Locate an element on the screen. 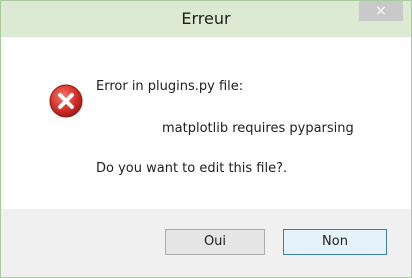 Image resolution: width=412 pixels, height=278 pixels. close-button: × is located at coordinates (381, 11).